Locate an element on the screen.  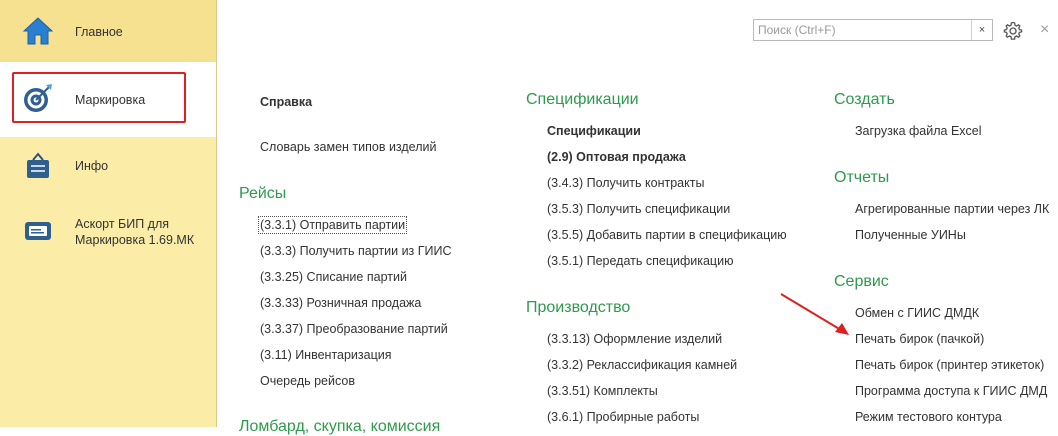
link-trip-transform: (3.3.37) Преобразование партий is located at coordinates (354, 329).